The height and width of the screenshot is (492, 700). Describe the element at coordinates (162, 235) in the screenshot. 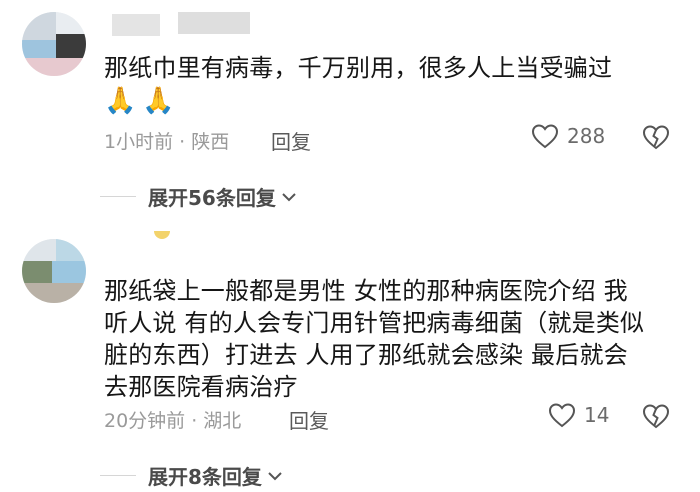

I see `username-emoji-icon` at that location.